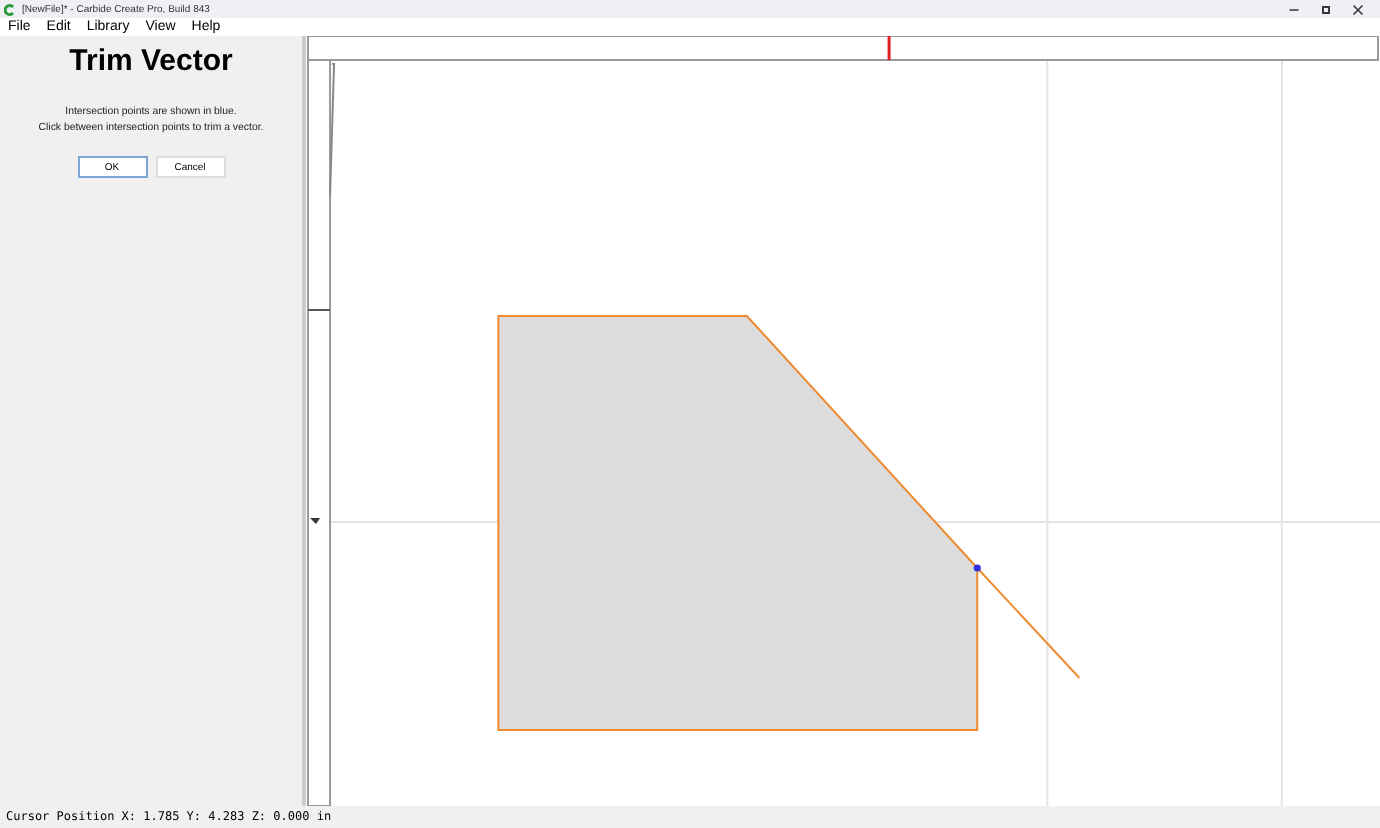 The width and height of the screenshot is (1380, 828). What do you see at coordinates (151, 61) in the screenshot?
I see `panel-title: Trim Vector` at bounding box center [151, 61].